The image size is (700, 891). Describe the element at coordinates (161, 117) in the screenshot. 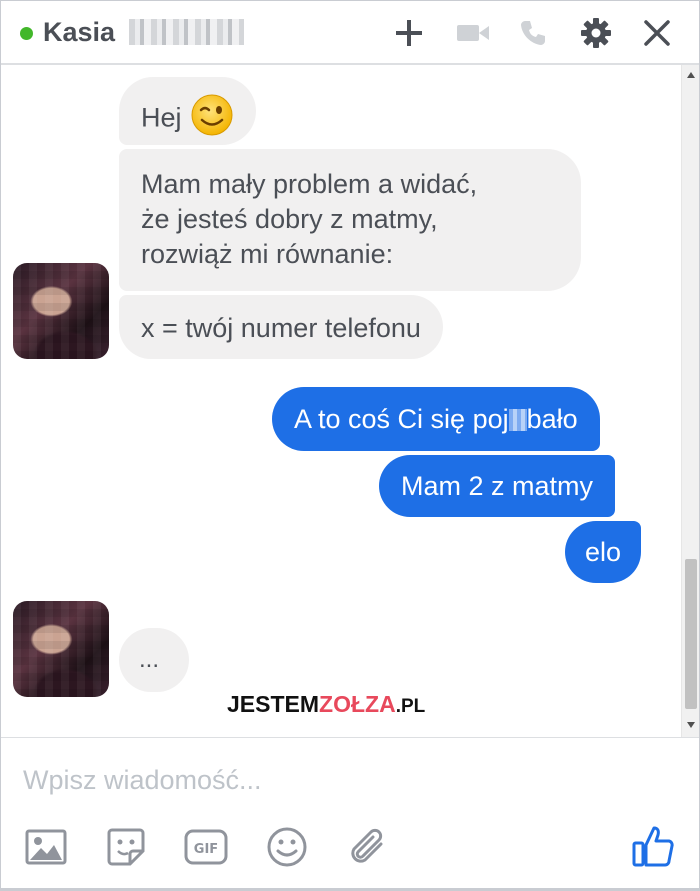

I see `message-text: Hej` at that location.